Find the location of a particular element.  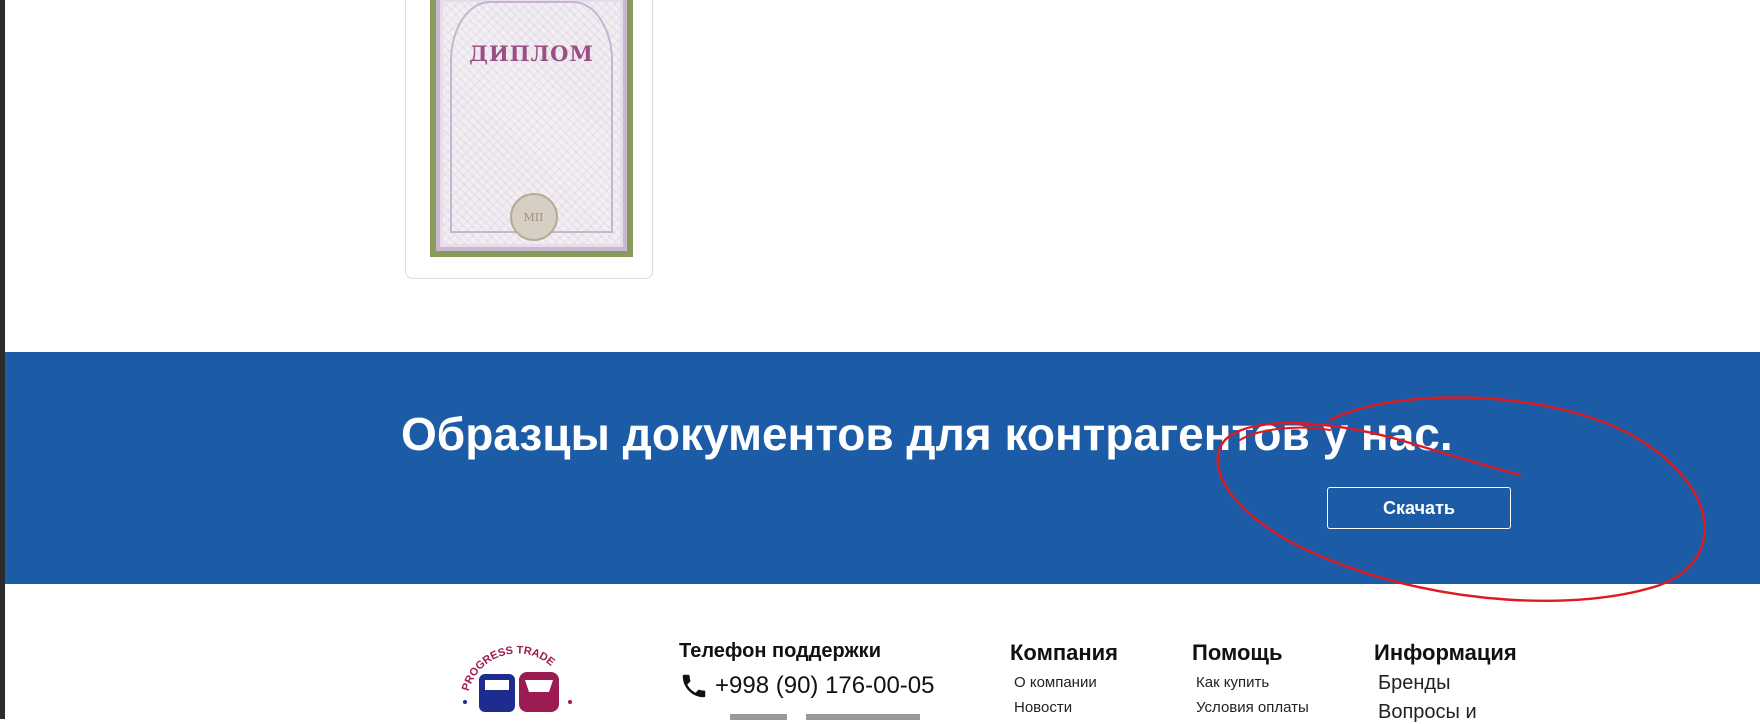

info-heading: Информация is located at coordinates (1445, 652).